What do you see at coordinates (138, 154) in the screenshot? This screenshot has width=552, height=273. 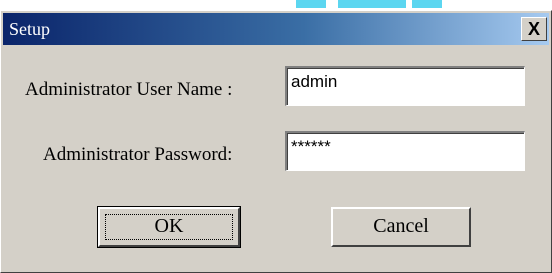 I see `password-label: Administrator Password:` at bounding box center [138, 154].